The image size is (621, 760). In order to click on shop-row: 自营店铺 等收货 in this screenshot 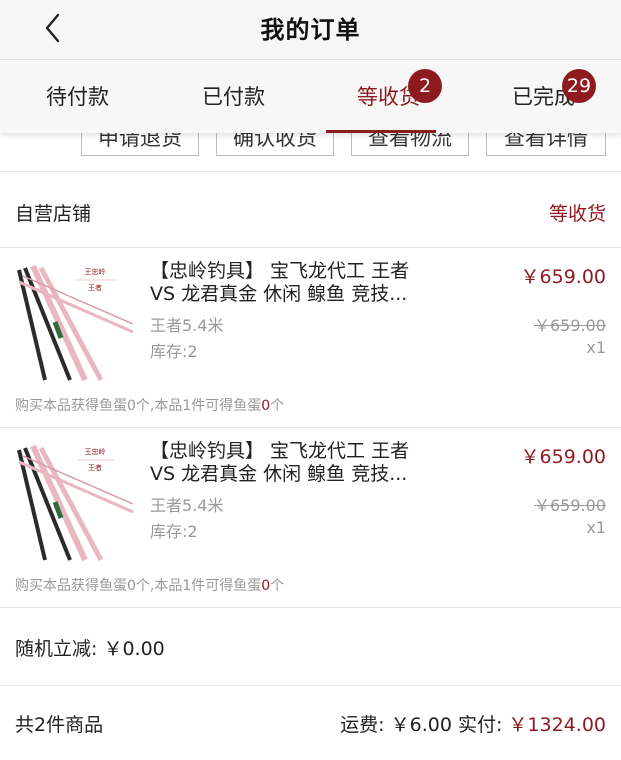, I will do `click(310, 211)`.